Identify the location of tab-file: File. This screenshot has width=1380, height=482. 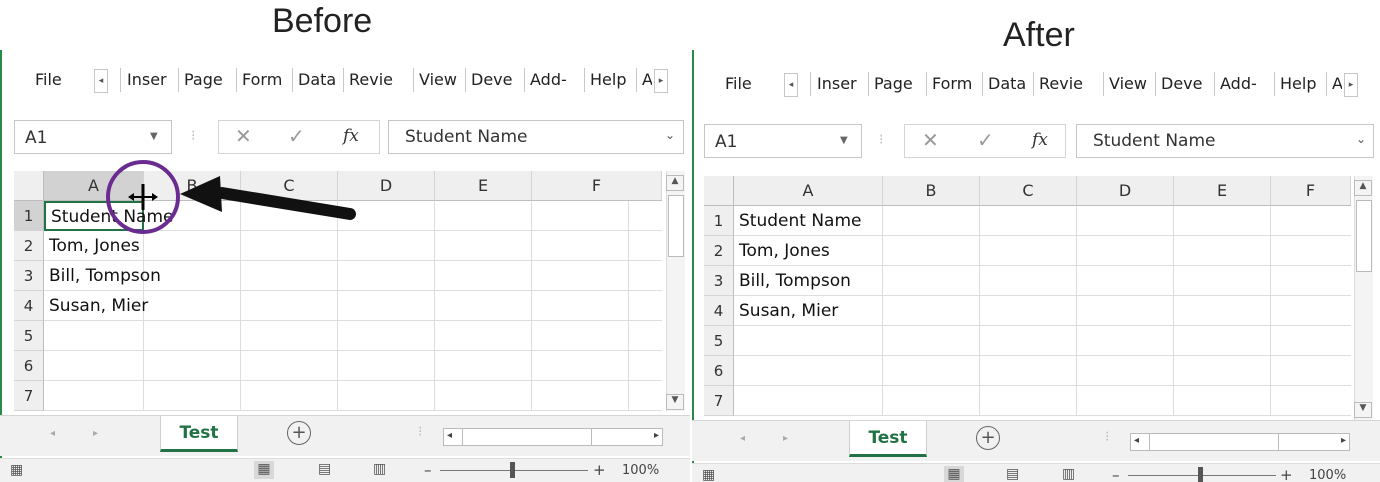
(738, 84).